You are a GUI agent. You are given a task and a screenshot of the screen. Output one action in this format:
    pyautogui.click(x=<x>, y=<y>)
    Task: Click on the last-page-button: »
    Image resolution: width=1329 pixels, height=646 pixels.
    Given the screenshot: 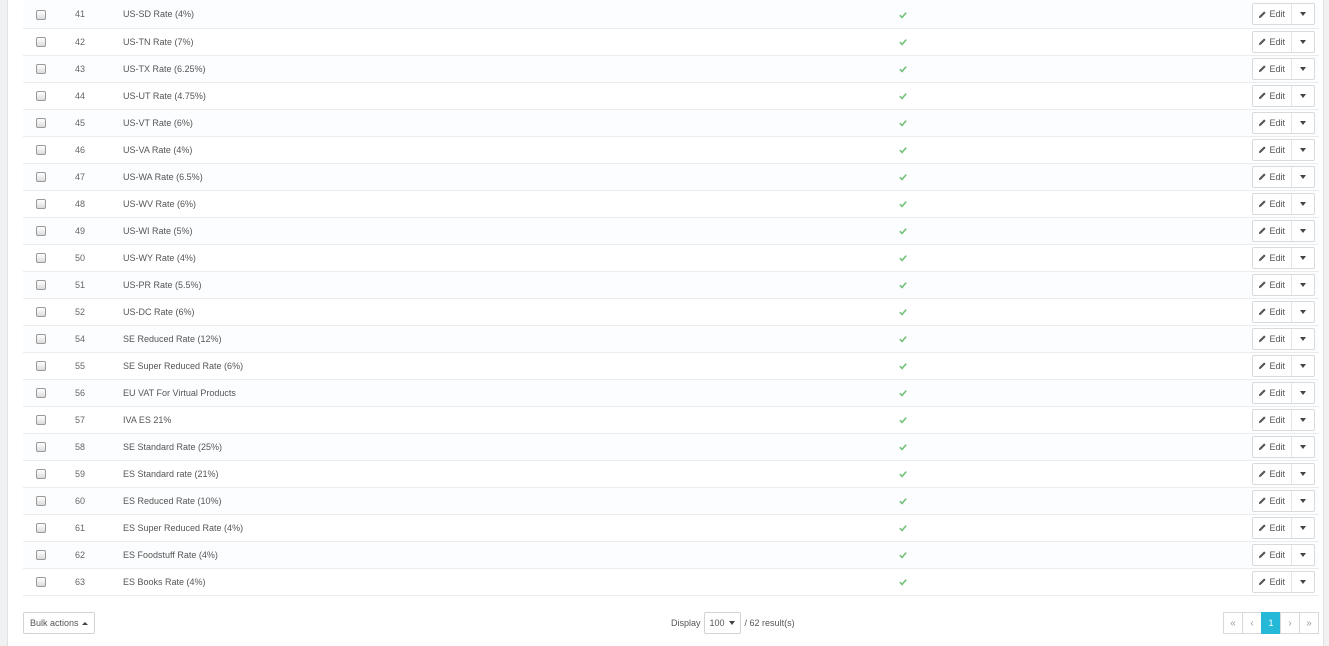 What is the action you would take?
    pyautogui.click(x=1309, y=623)
    